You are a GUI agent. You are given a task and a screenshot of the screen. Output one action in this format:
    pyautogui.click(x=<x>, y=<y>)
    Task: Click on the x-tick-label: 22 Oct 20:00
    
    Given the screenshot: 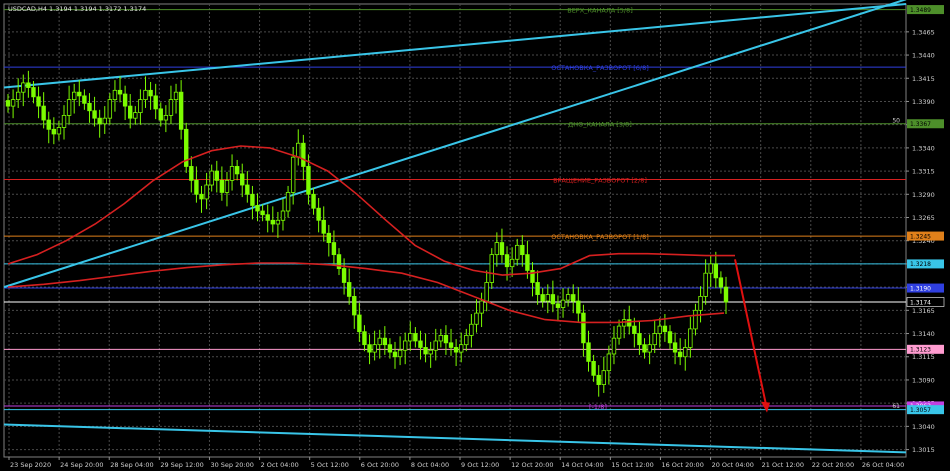 What is the action you would take?
    pyautogui.click(x=833, y=465)
    